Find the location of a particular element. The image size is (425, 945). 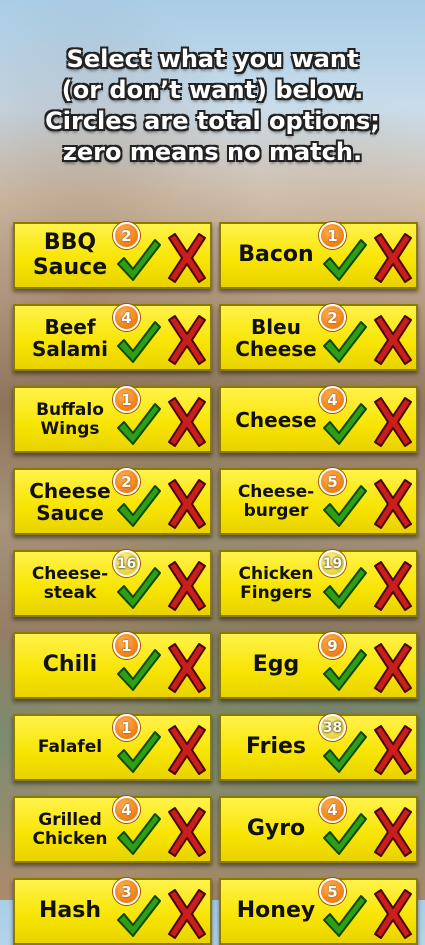

option-label-line: burger is located at coordinates (276, 510).